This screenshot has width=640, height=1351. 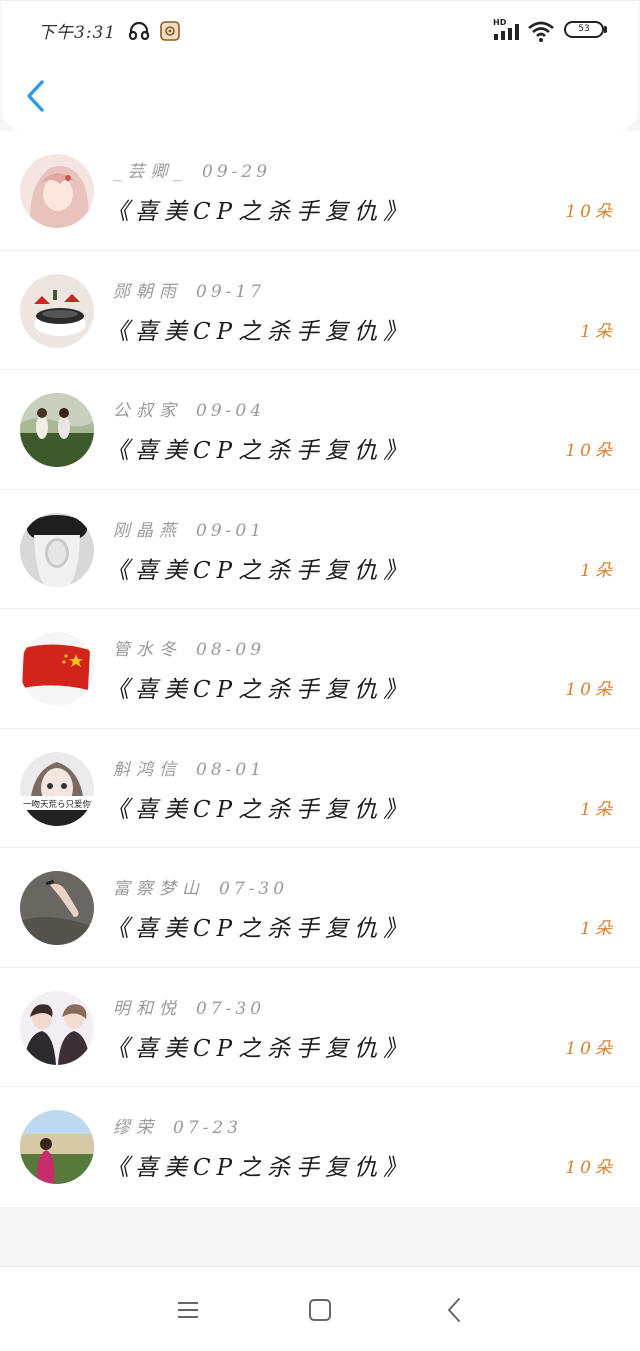 I want to click on sender-name: 斛鸿信, so click(x=147, y=769).